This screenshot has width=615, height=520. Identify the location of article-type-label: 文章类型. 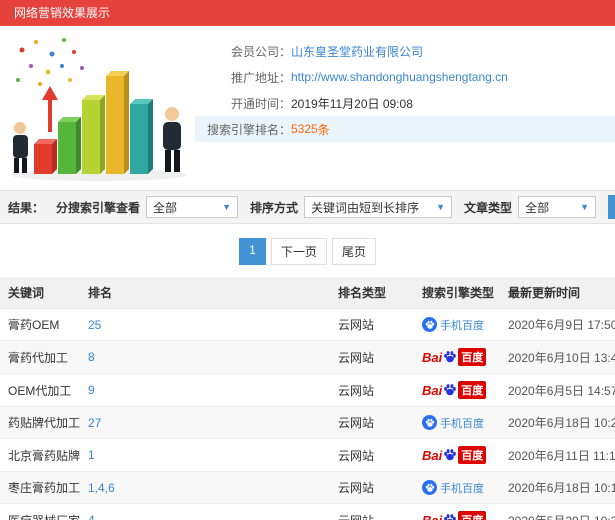
(488, 207).